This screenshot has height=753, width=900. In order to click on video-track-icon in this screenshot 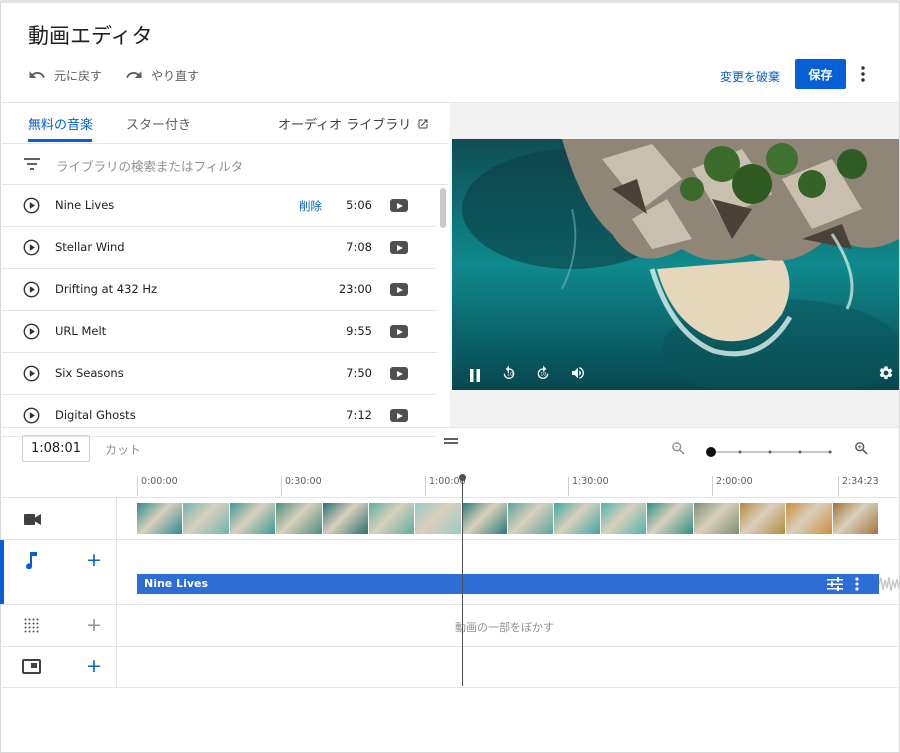, I will do `click(32, 520)`.